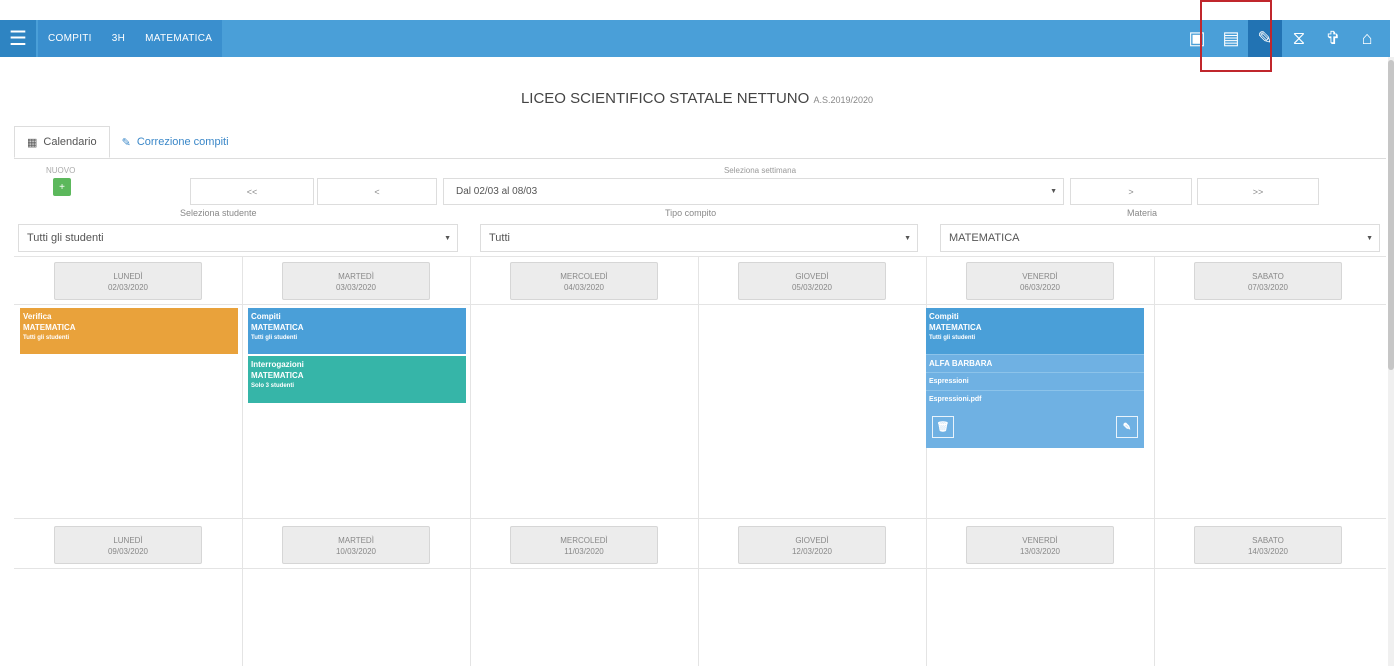 Image resolution: width=1394 pixels, height=666 pixels. Describe the element at coordinates (70, 142) in the screenshot. I see `tab-calendario-label: Calendario` at that location.